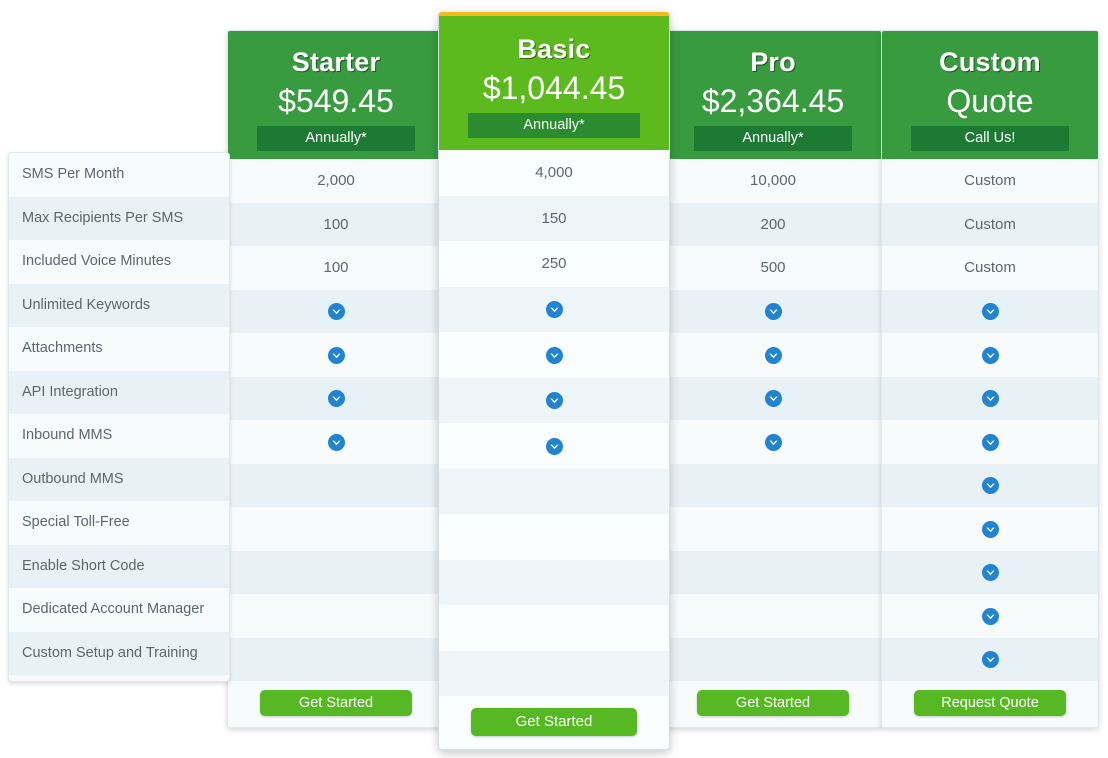 The height and width of the screenshot is (758, 1108). What do you see at coordinates (990, 62) in the screenshot?
I see `plan-name: Custom` at bounding box center [990, 62].